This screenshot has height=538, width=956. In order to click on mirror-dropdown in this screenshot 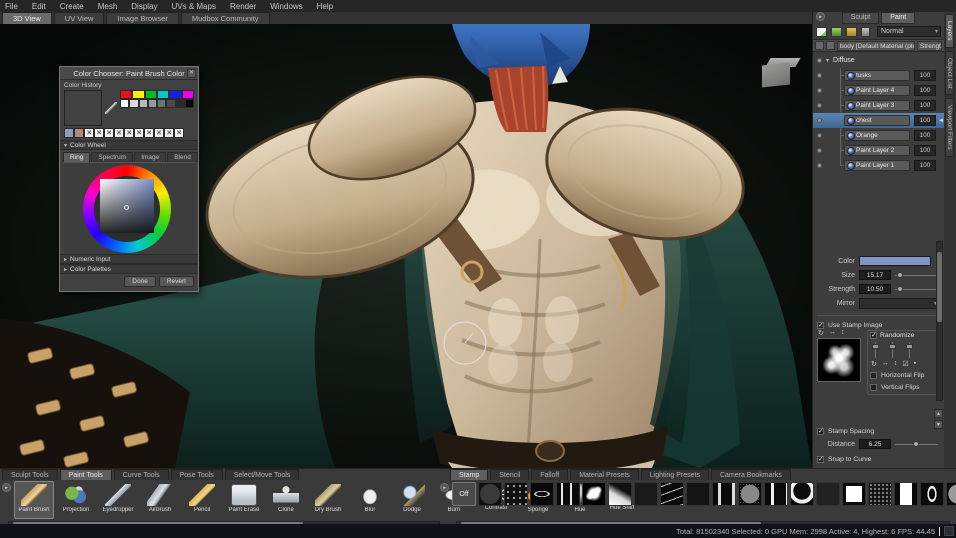, I will do `click(899, 303)`.